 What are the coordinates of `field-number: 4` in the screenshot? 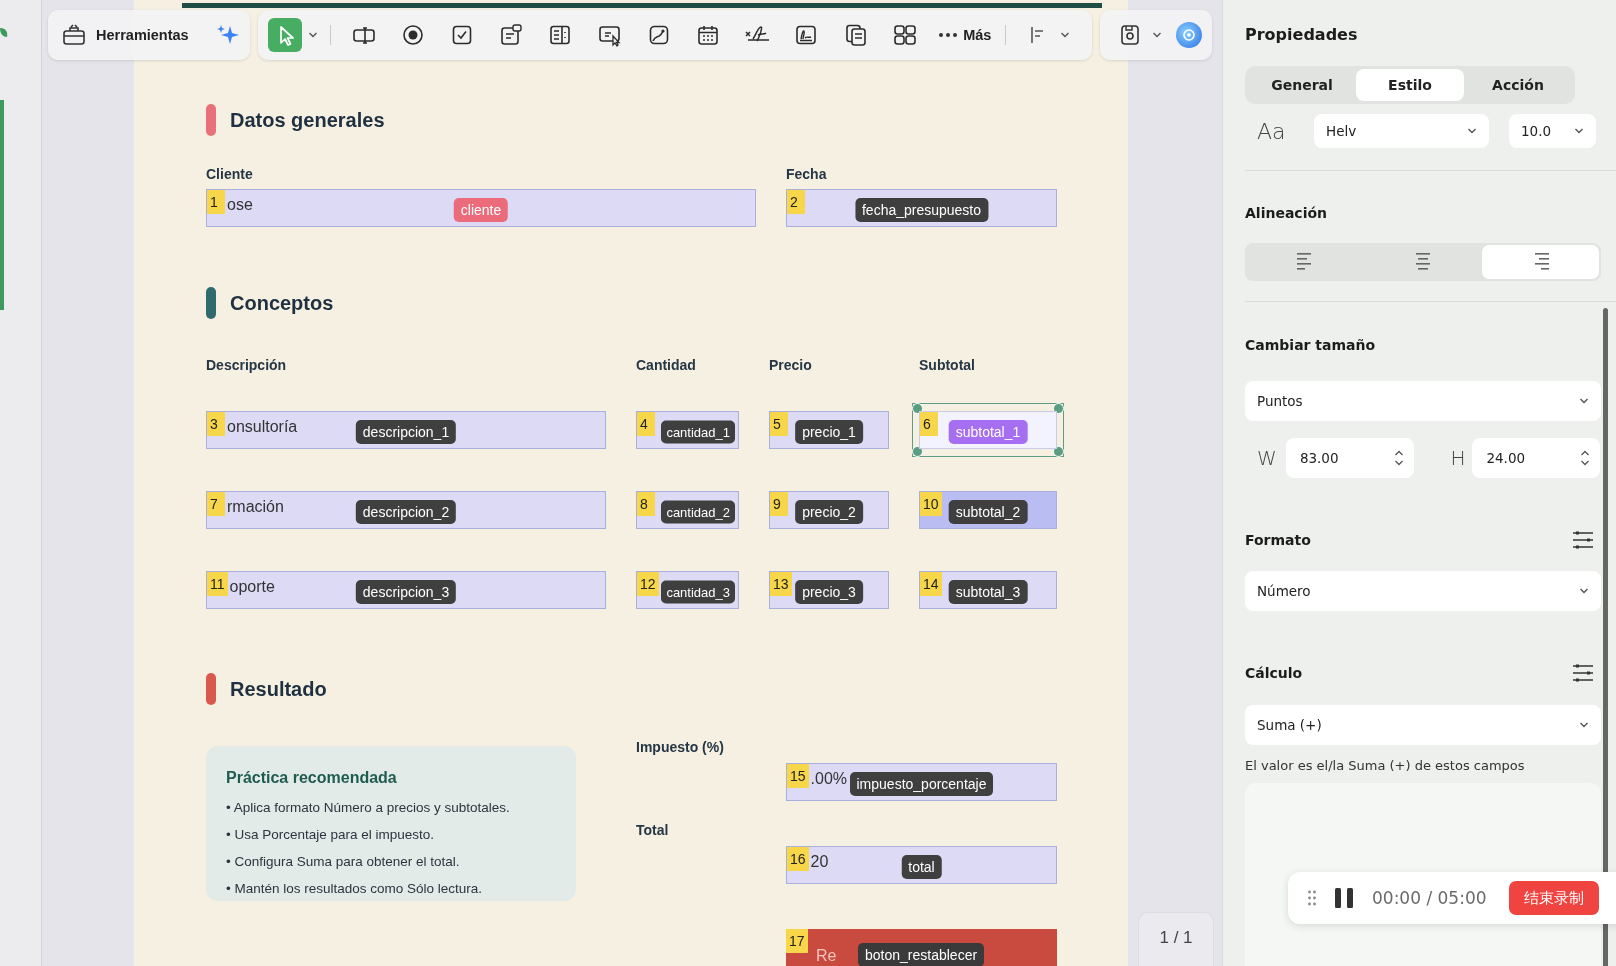 It's located at (646, 424).